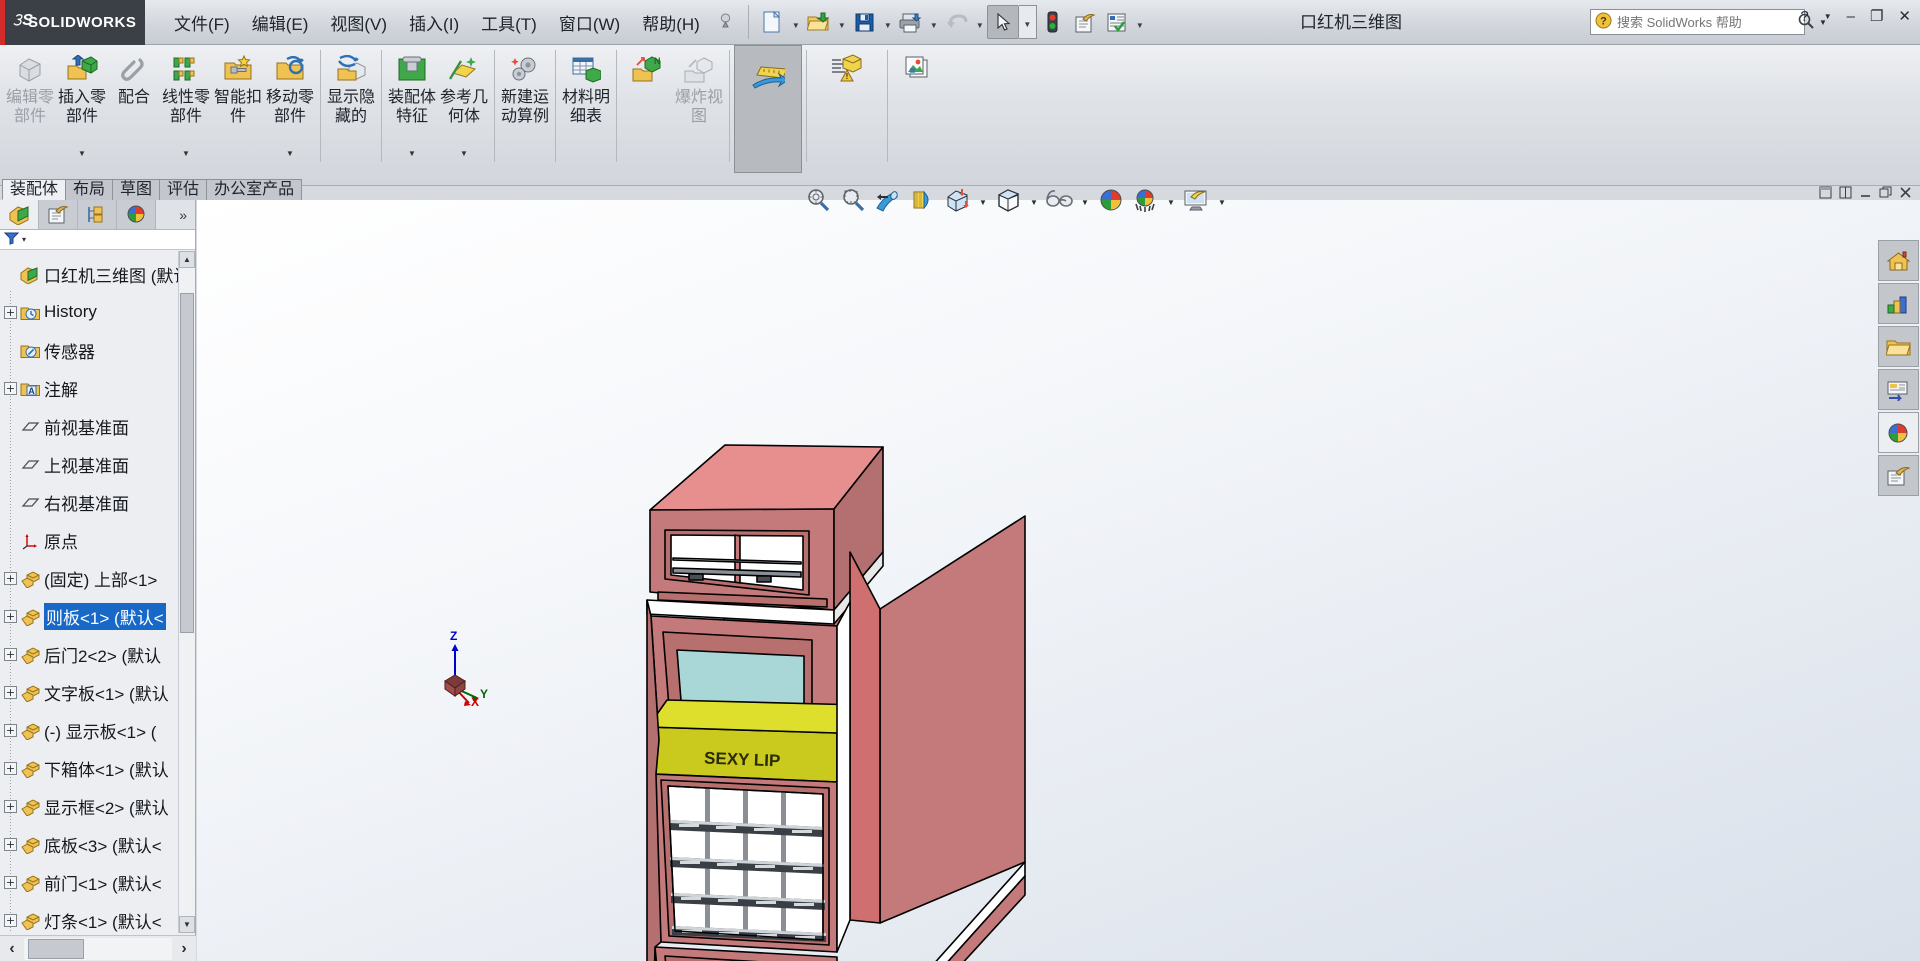 The width and height of the screenshot is (1920, 961). What do you see at coordinates (647, 104) in the screenshot?
I see `exploded-view-button: N` at bounding box center [647, 104].